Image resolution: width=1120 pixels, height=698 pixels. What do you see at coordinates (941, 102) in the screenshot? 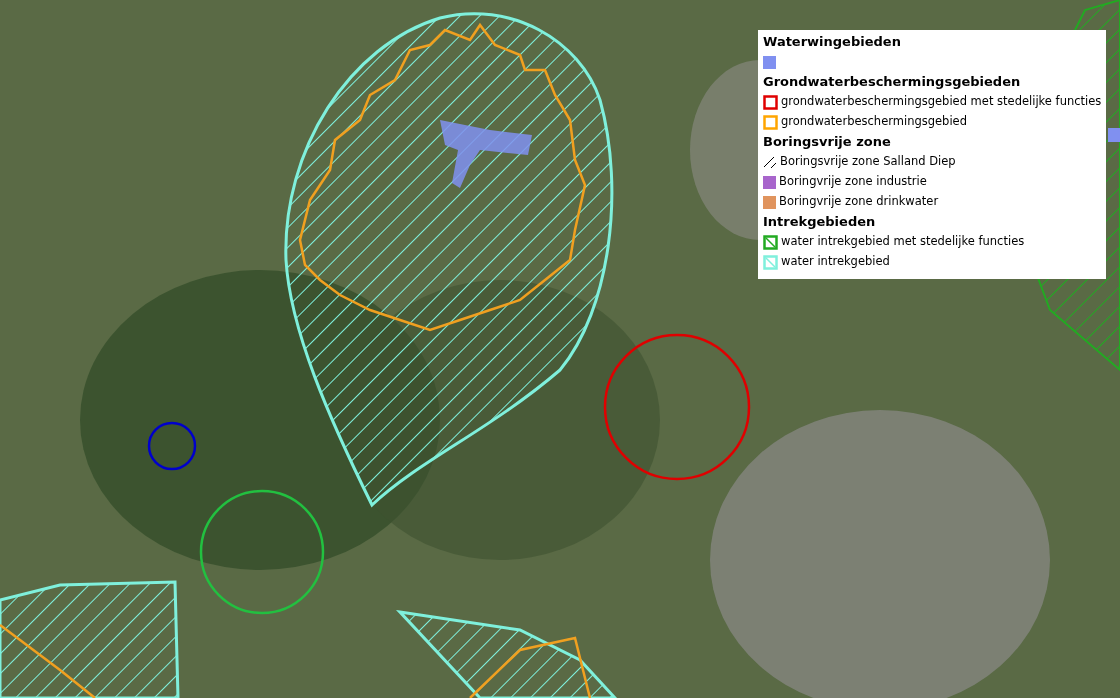
I see `legend-label: grondwaterbeschermingsgebied met stedelijke functies` at bounding box center [941, 102].